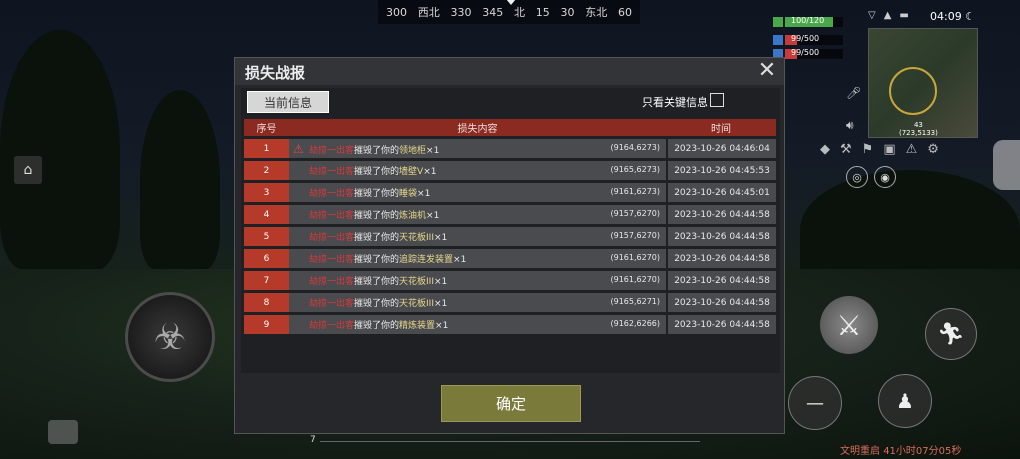 This screenshot has height=459, width=1020. I want to click on row-coords: (9161,6273), so click(635, 191).